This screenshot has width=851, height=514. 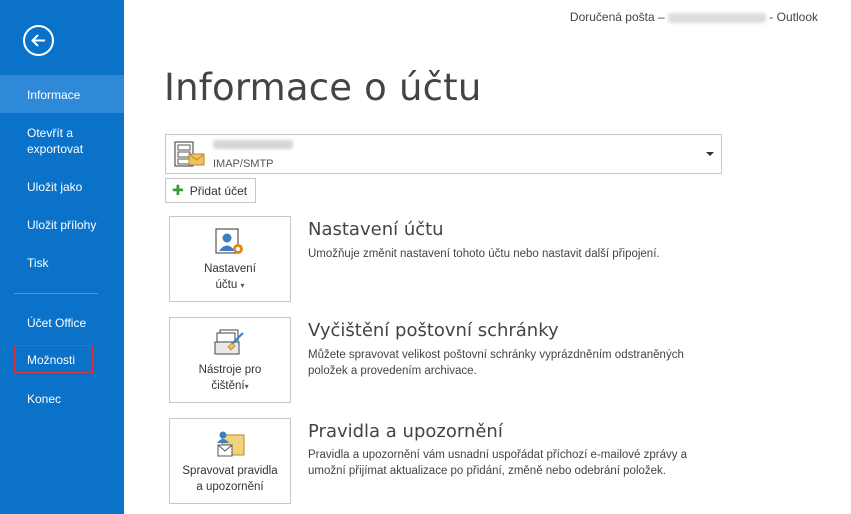 What do you see at coordinates (230, 378) in the screenshot?
I see `tile-label: Nástroje pro čištění▾` at bounding box center [230, 378].